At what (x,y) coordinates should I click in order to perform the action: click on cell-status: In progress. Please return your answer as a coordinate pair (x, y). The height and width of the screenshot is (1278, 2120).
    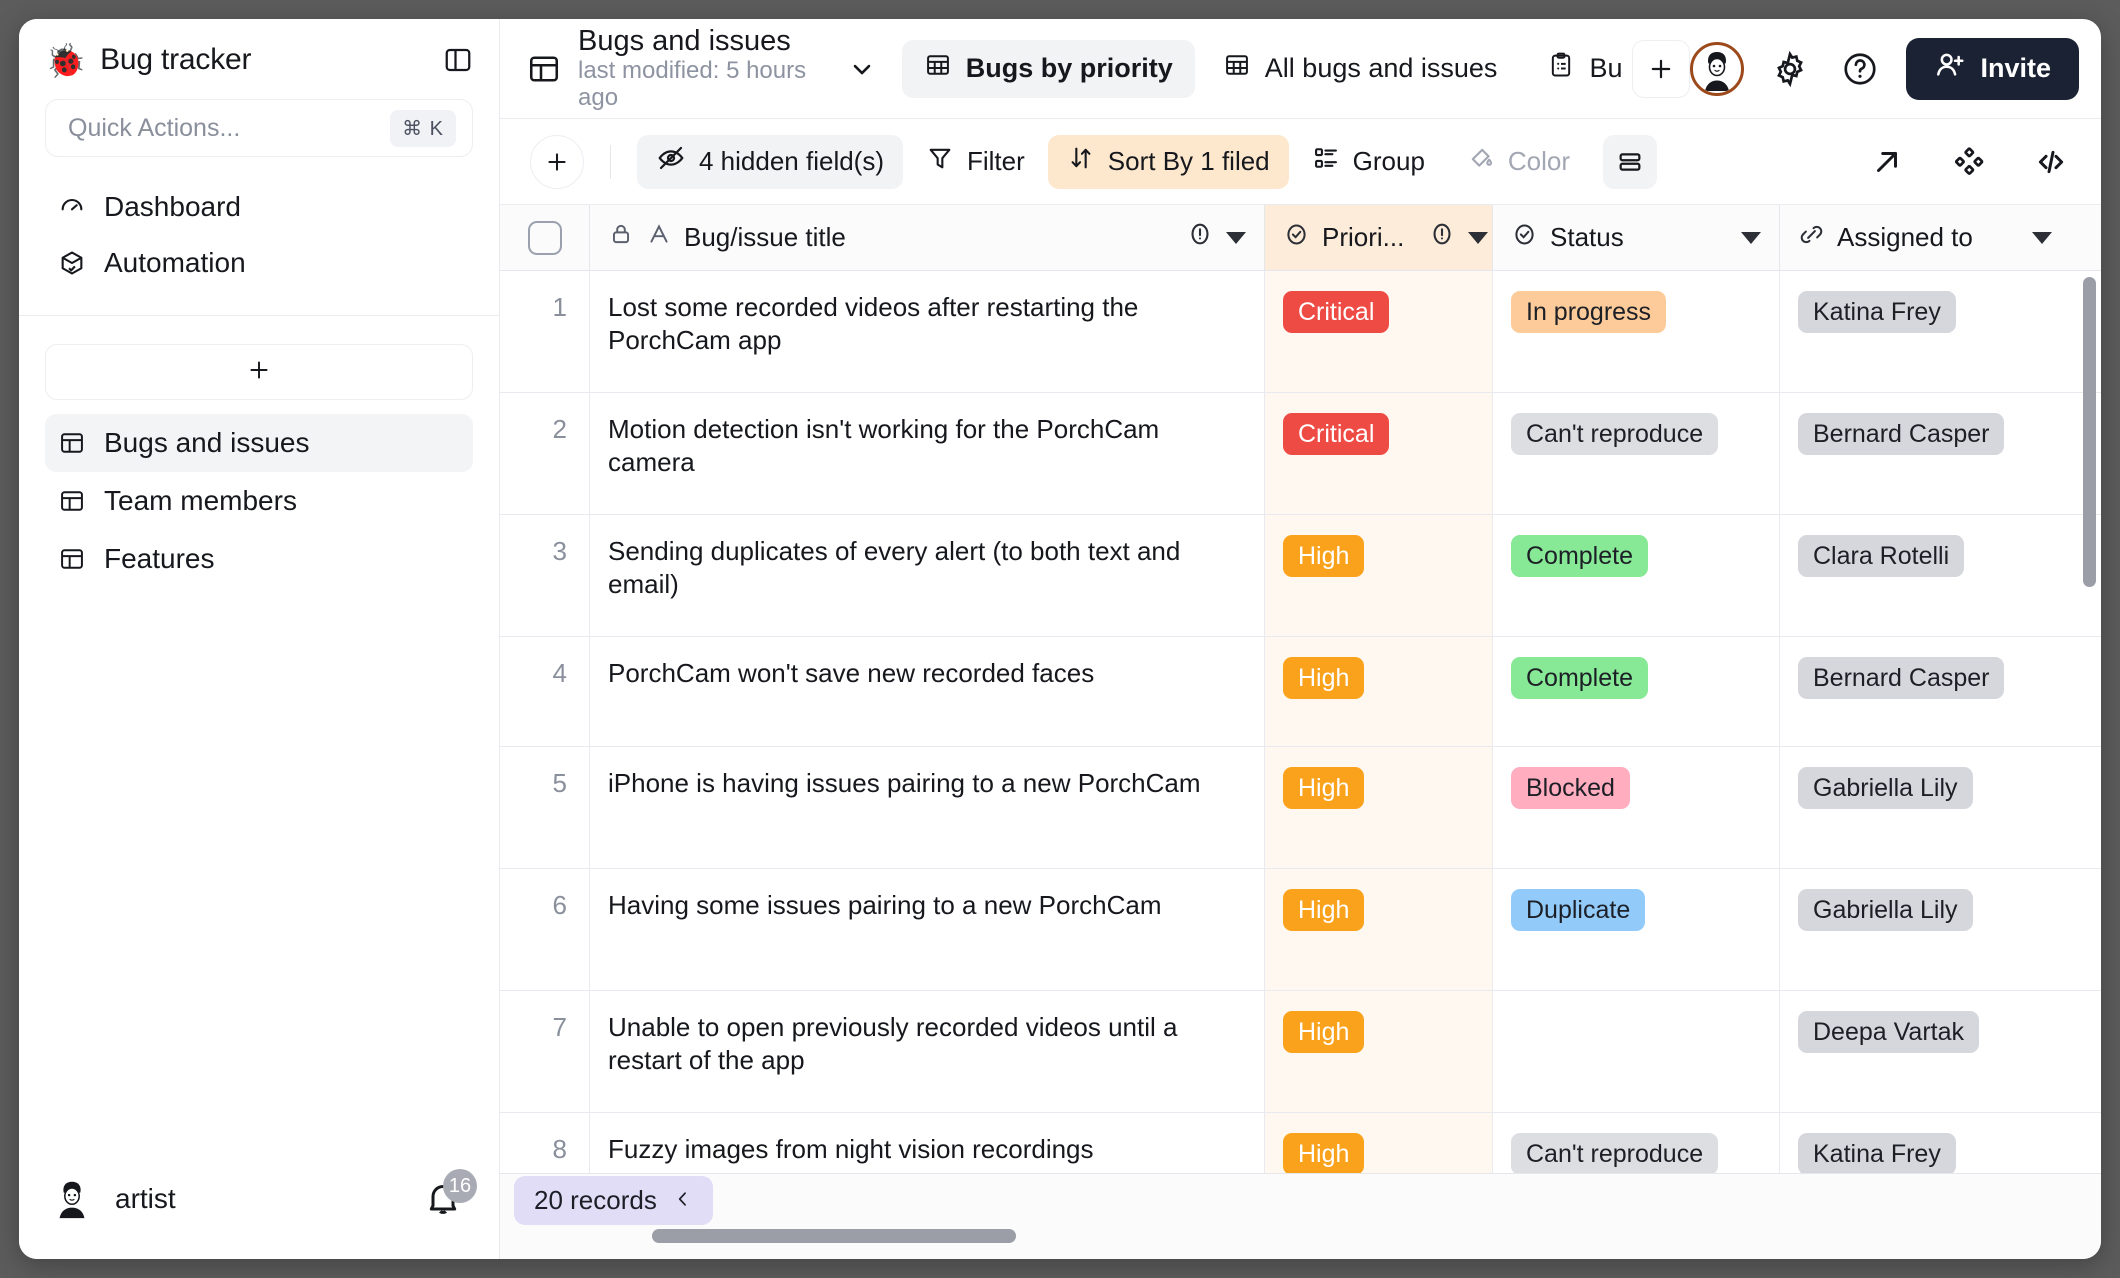
    Looking at the image, I should click on (1636, 331).